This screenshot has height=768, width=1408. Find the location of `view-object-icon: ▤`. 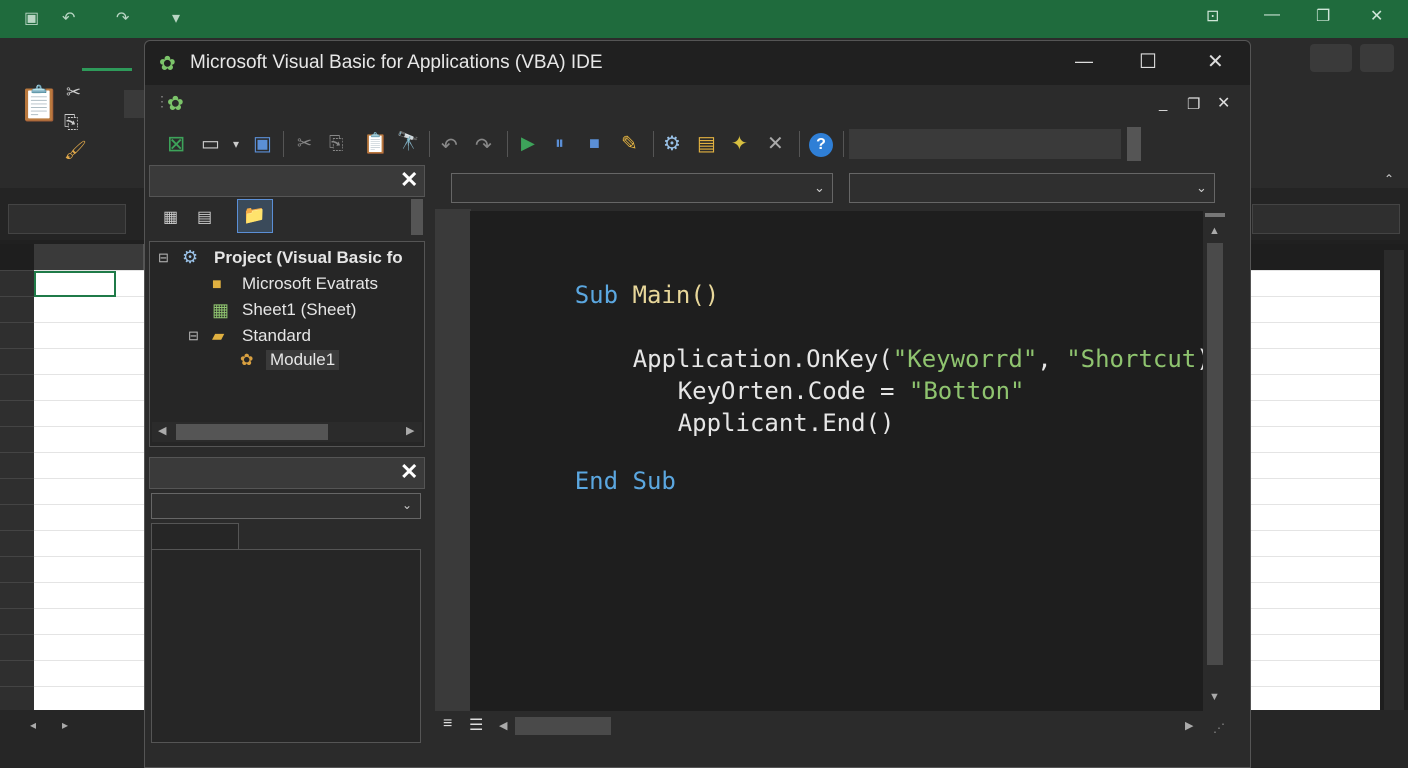

view-object-icon: ▤ is located at coordinates (204, 217).